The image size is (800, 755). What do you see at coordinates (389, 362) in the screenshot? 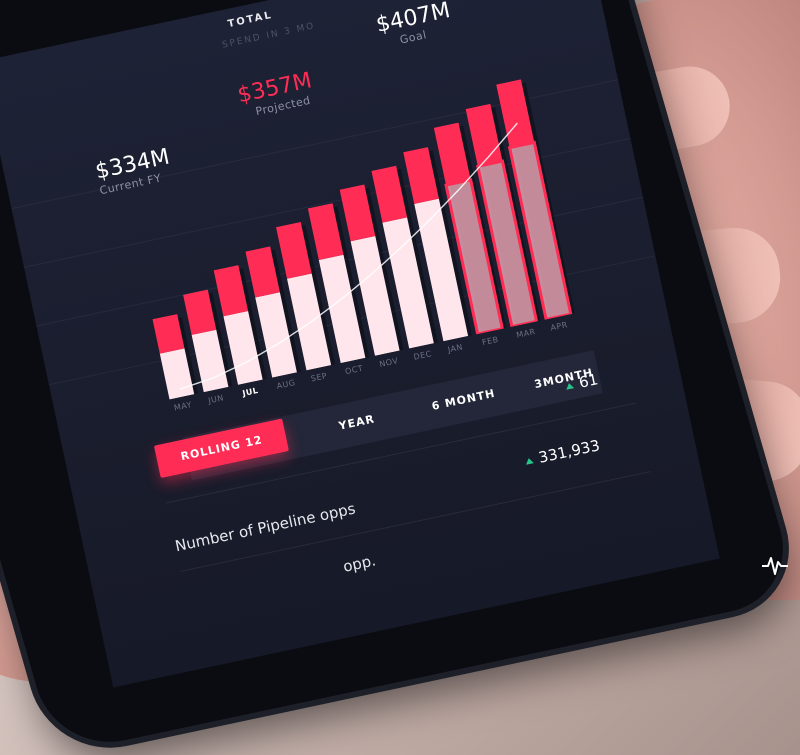
I see `month-label: NOV` at bounding box center [389, 362].